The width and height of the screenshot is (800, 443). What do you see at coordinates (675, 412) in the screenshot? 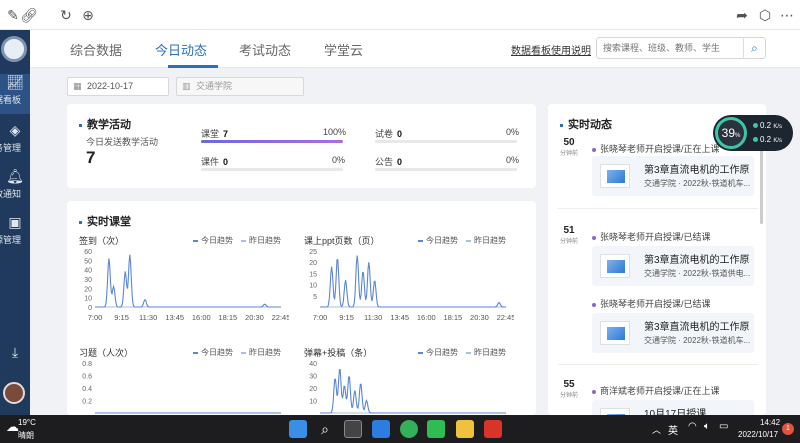
I see `course-title: 10月17日授课` at bounding box center [675, 412].